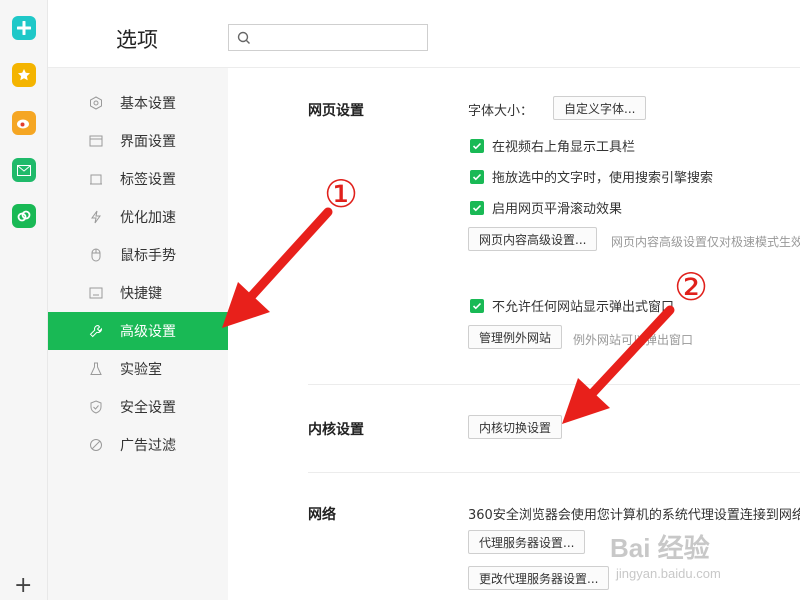 Image resolution: width=800 pixels, height=600 pixels. What do you see at coordinates (96, 217) in the screenshot?
I see `lightning-icon` at bounding box center [96, 217].